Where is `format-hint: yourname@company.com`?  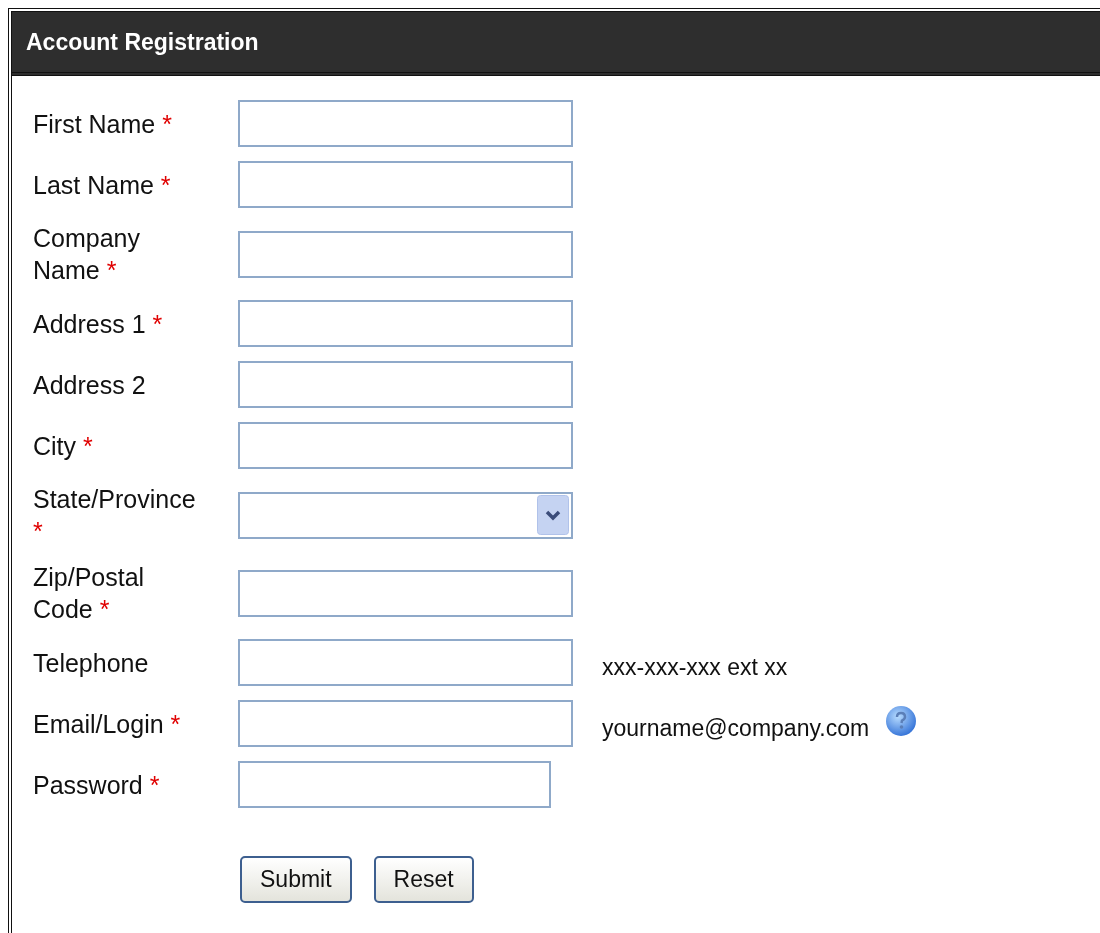
format-hint: yourname@company.com is located at coordinates (736, 729).